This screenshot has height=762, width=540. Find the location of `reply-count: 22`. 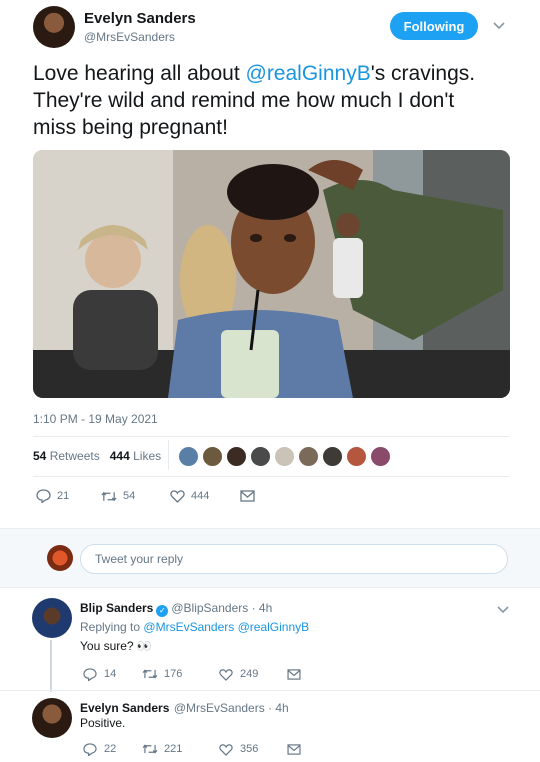

reply-count: 22 is located at coordinates (110, 749).